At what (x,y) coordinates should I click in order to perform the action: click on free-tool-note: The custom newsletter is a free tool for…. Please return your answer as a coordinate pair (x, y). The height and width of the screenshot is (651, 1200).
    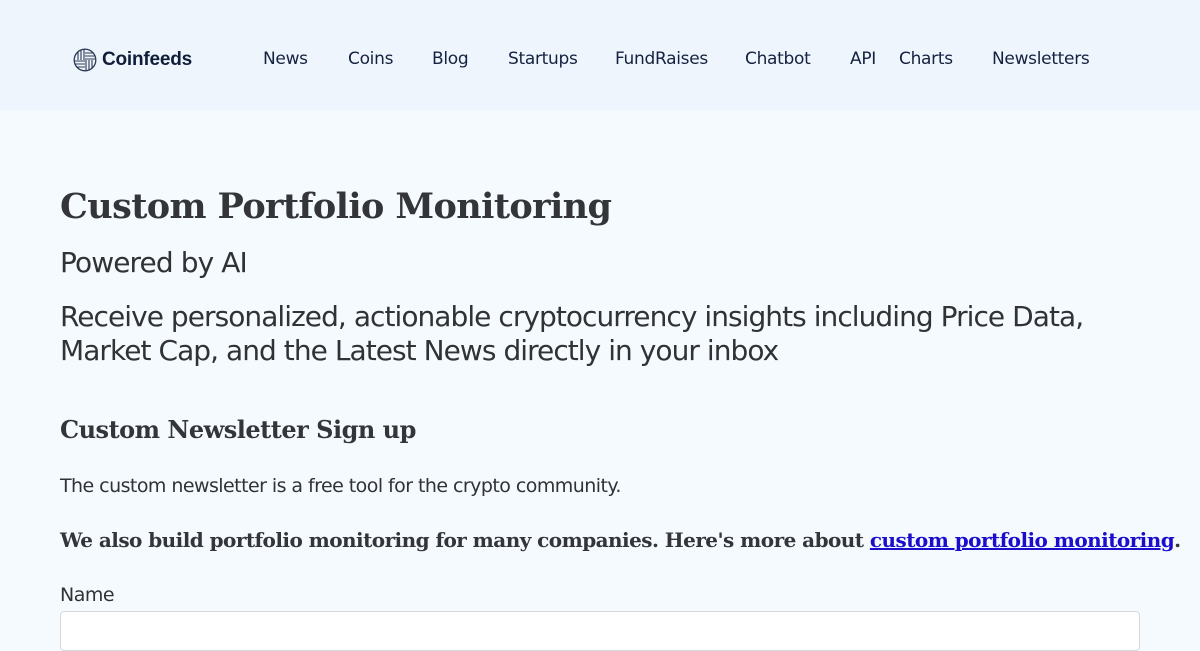
    Looking at the image, I should click on (340, 486).